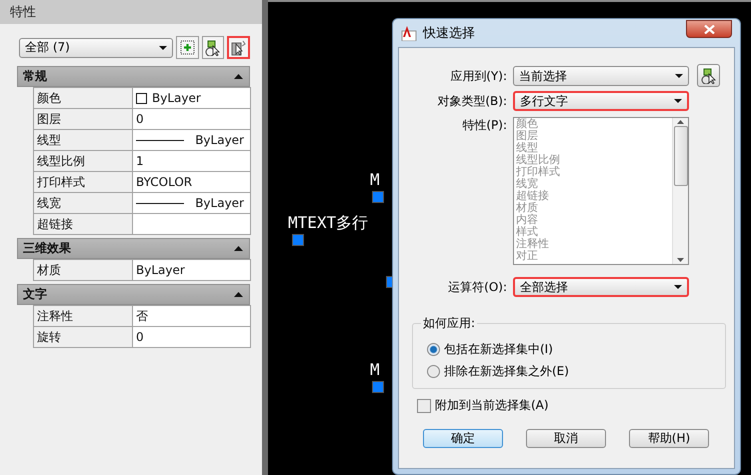  I want to click on dialog-button: 取消, so click(566, 438).